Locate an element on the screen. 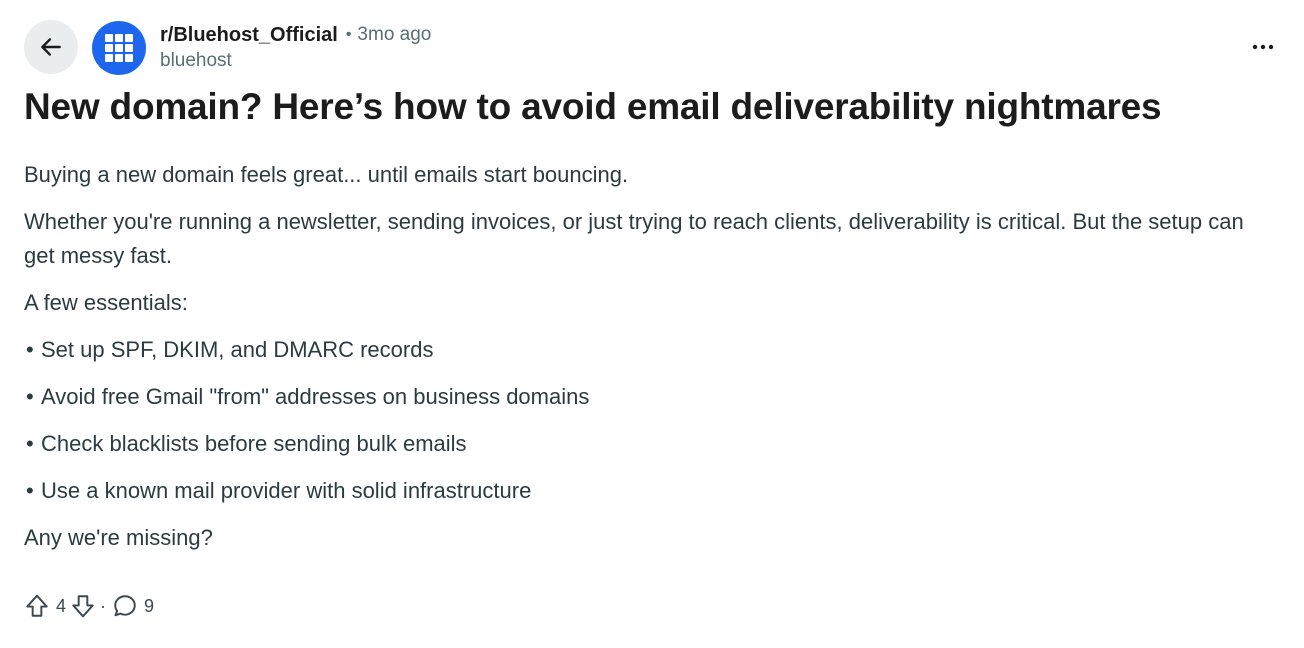 Image resolution: width=1304 pixels, height=648 pixels. comment-bubble-icon is located at coordinates (125, 606).